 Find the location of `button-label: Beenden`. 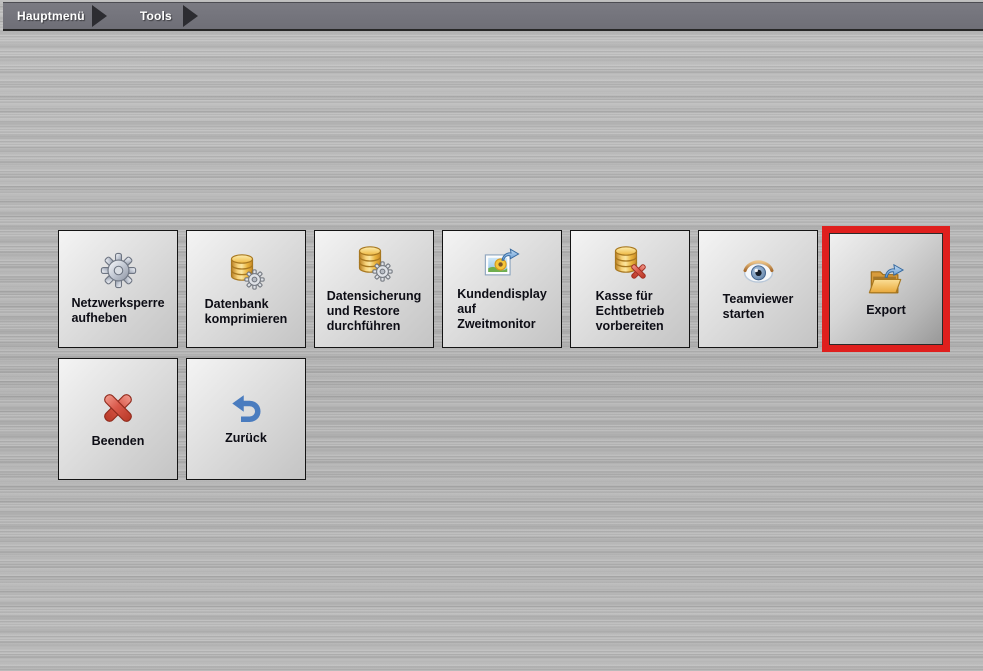

button-label: Beenden is located at coordinates (118, 441).